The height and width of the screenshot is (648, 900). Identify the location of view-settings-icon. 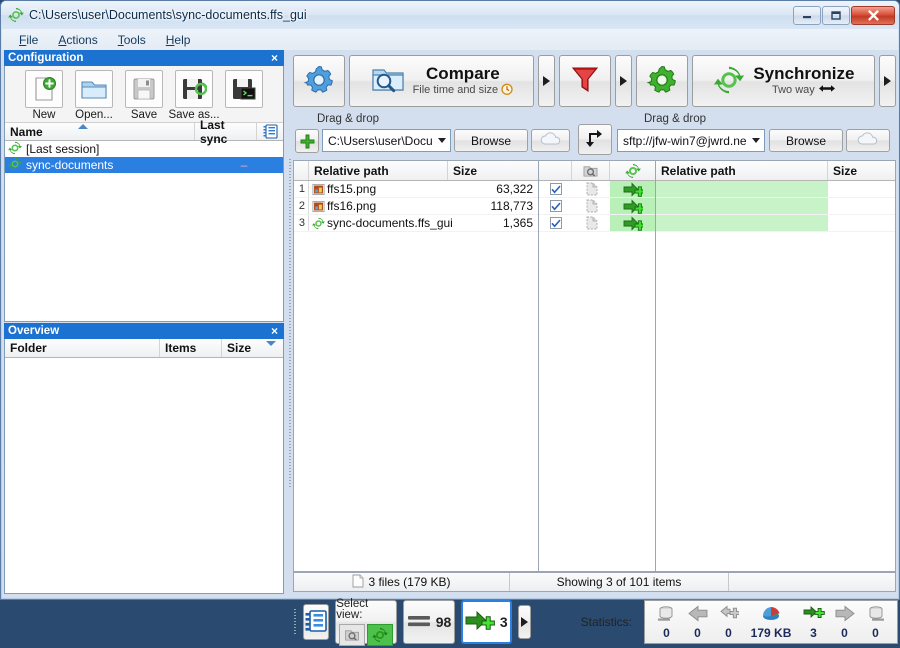
(316, 622).